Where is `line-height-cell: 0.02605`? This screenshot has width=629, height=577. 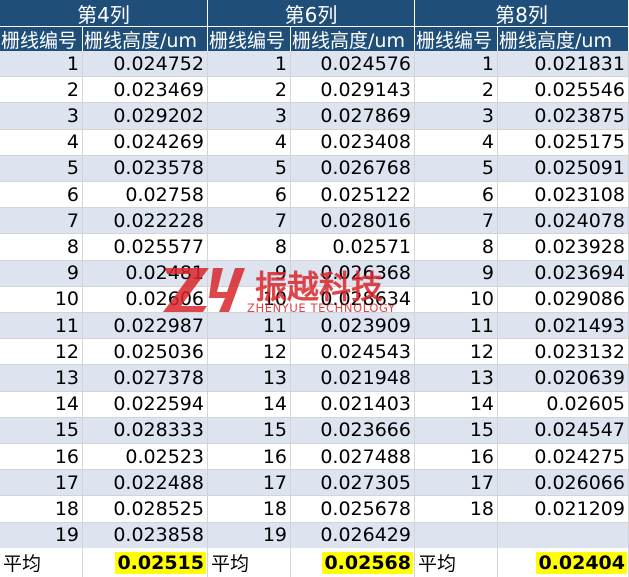
line-height-cell: 0.02605 is located at coordinates (563, 404).